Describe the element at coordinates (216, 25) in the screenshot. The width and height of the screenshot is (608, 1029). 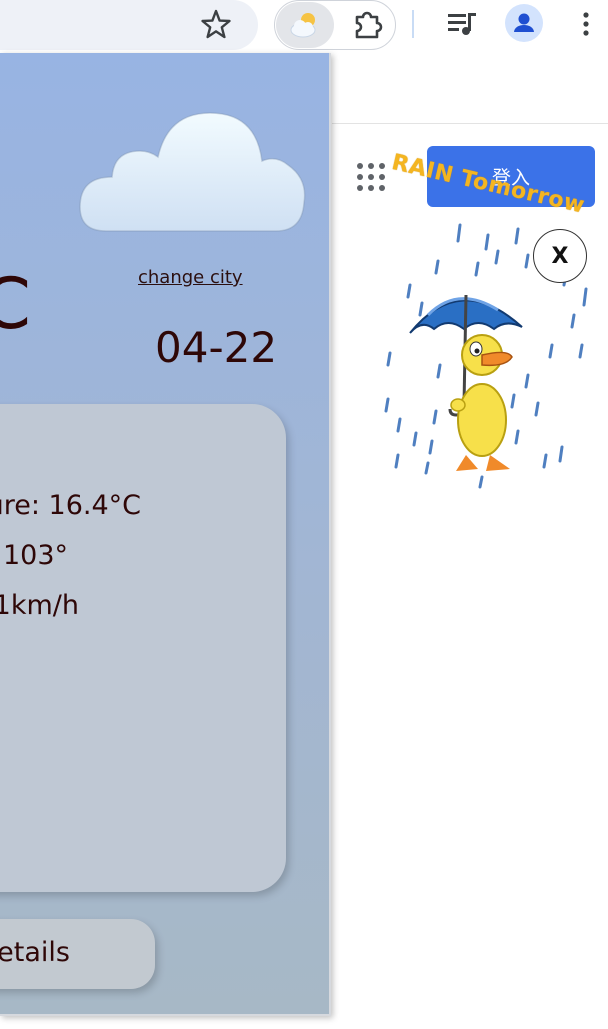
I see `star-icon` at that location.